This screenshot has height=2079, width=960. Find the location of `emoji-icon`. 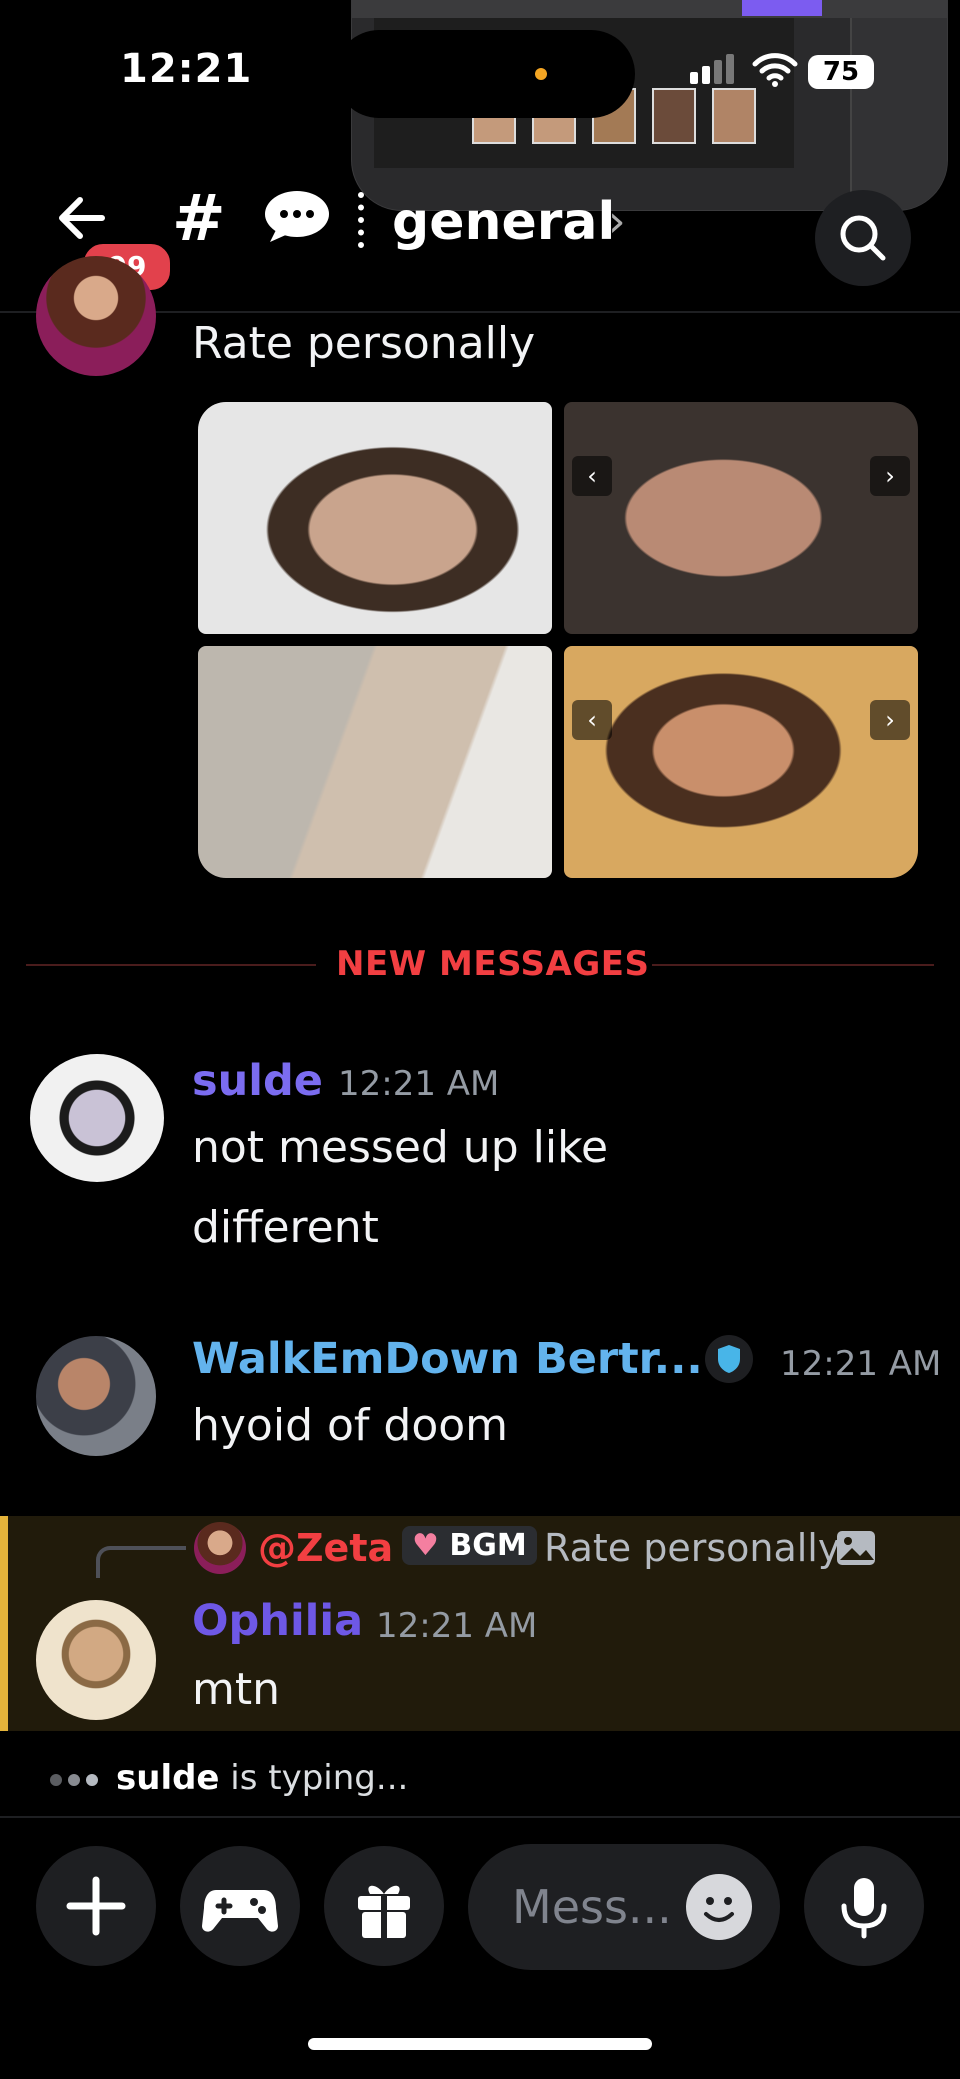

emoji-icon is located at coordinates (719, 1907).